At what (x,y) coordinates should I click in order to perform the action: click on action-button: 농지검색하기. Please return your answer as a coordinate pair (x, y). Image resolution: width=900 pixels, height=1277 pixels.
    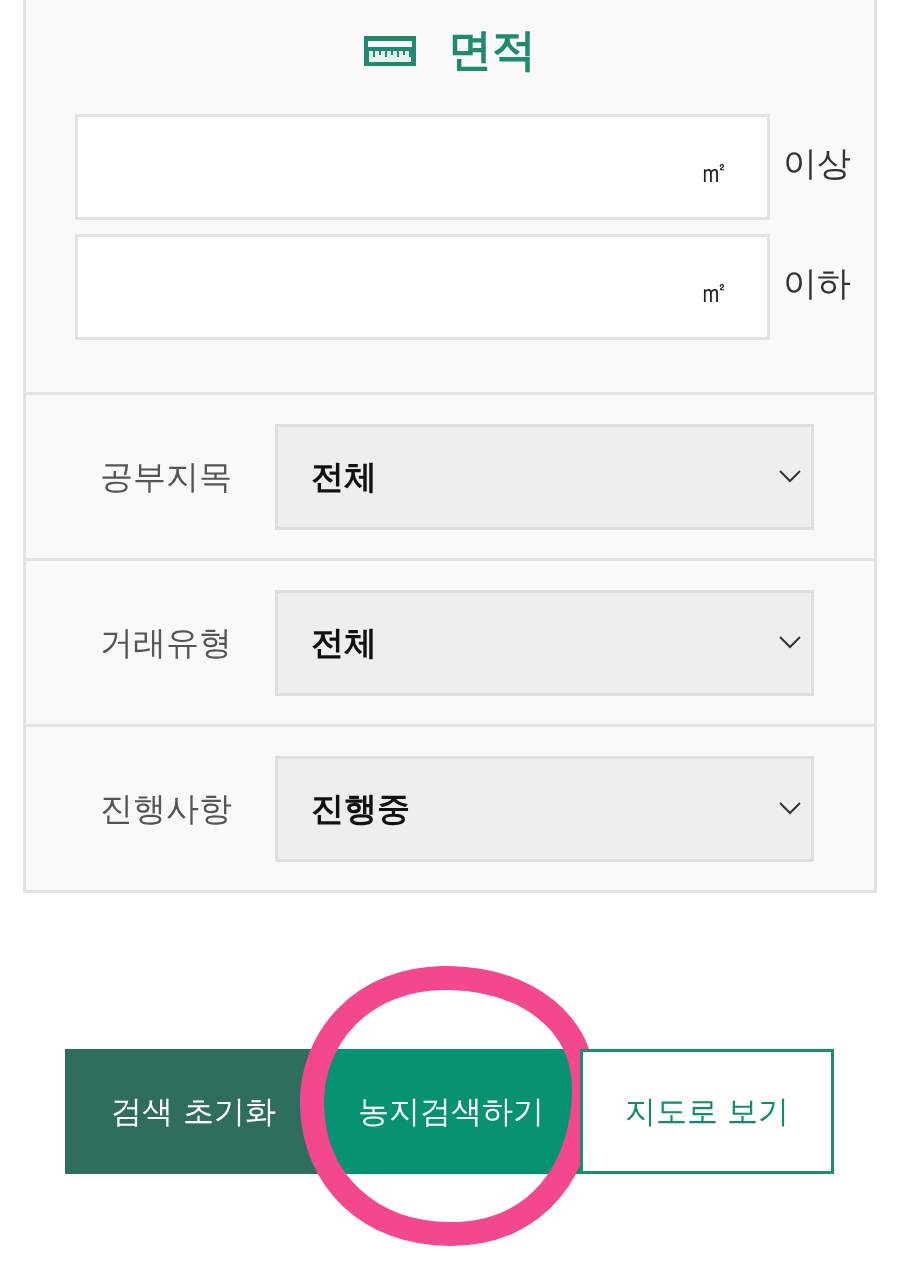
    Looking at the image, I should click on (451, 1111).